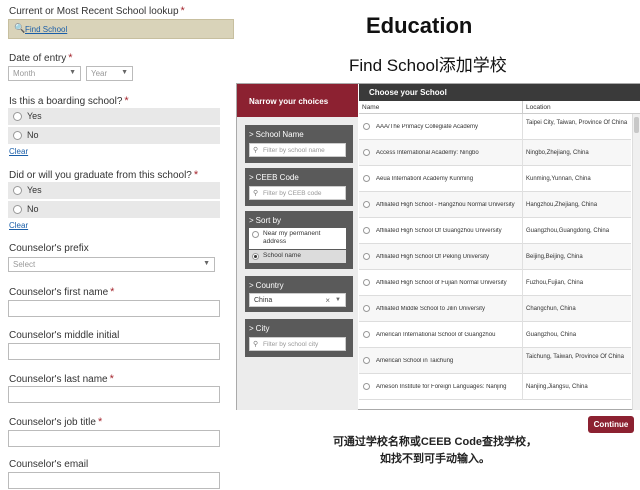 The height and width of the screenshot is (490, 640). Describe the element at coordinates (297, 344) in the screenshot. I see `city-input: ⚲ Filter by school city` at that location.